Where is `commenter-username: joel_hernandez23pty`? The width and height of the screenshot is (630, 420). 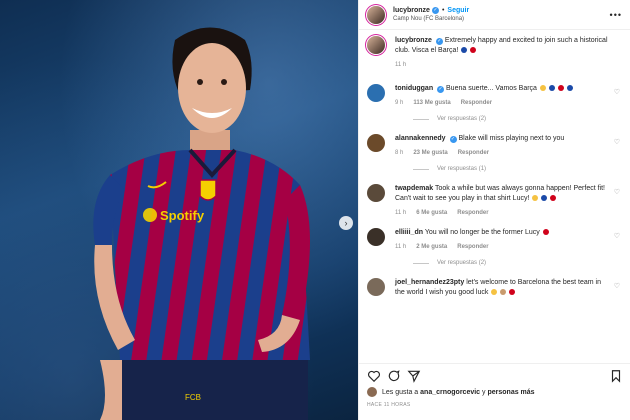
commenter-username: joel_hernandez23pty is located at coordinates (429, 282).